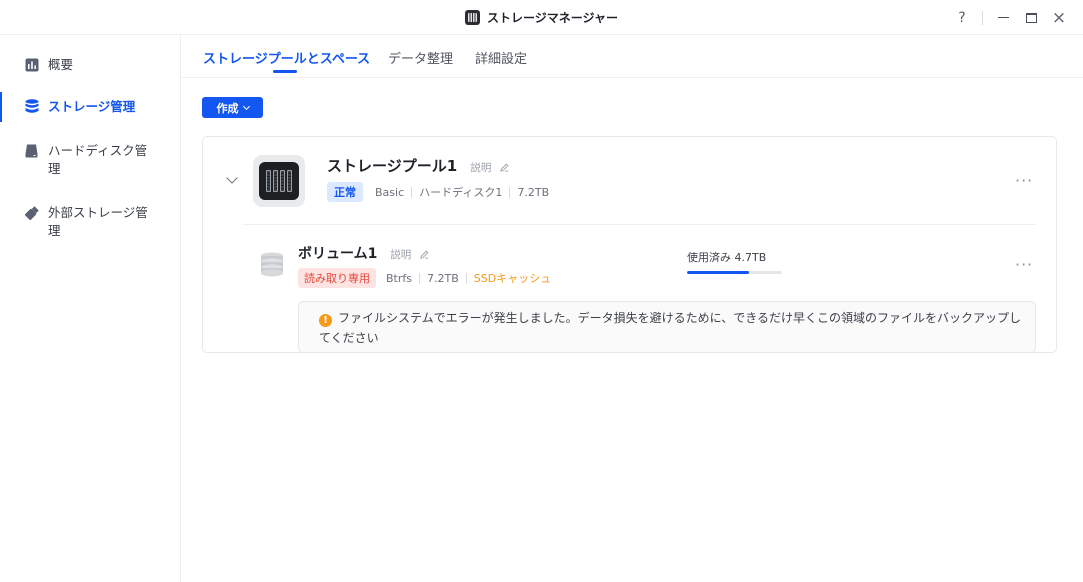 The width and height of the screenshot is (1083, 582). What do you see at coordinates (325, 320) in the screenshot?
I see `warning-icon: !` at bounding box center [325, 320].